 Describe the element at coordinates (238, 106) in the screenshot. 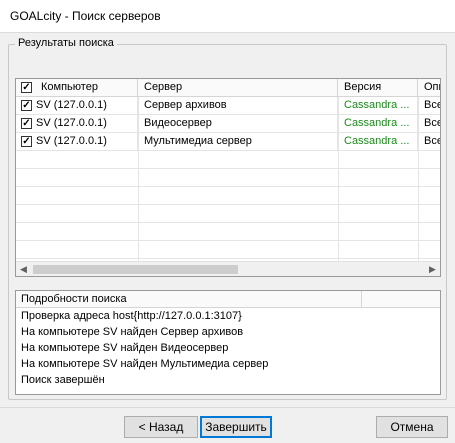

I see `cell-server: Сервер архивов` at that location.